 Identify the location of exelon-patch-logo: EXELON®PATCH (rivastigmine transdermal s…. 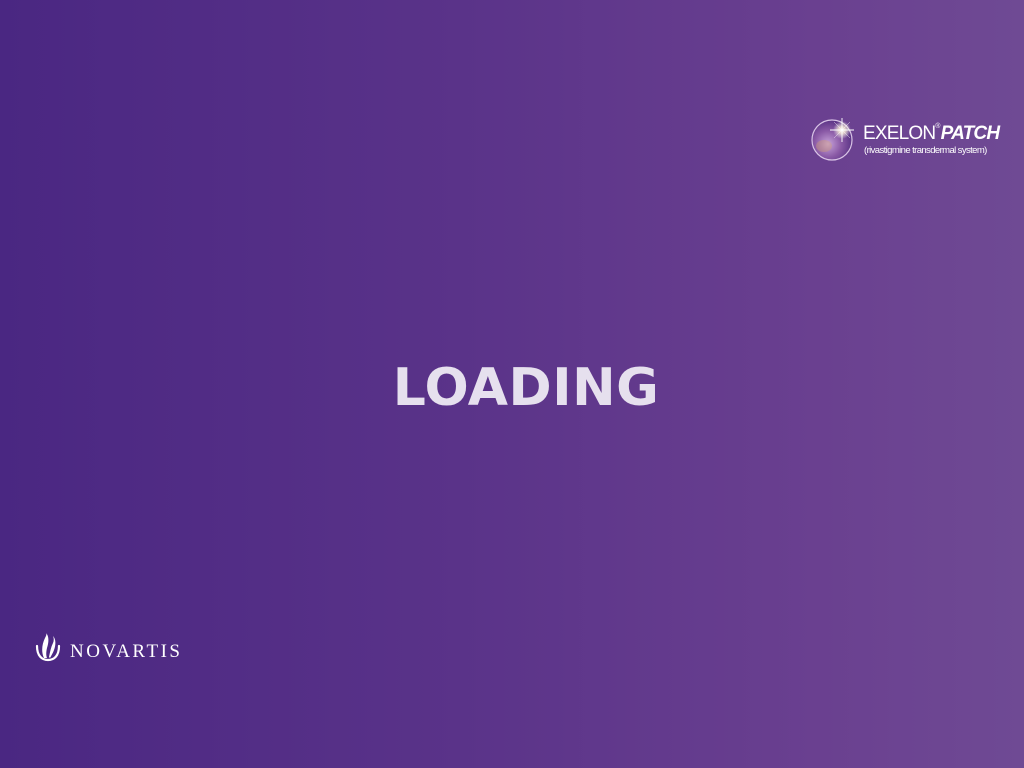
(904, 138).